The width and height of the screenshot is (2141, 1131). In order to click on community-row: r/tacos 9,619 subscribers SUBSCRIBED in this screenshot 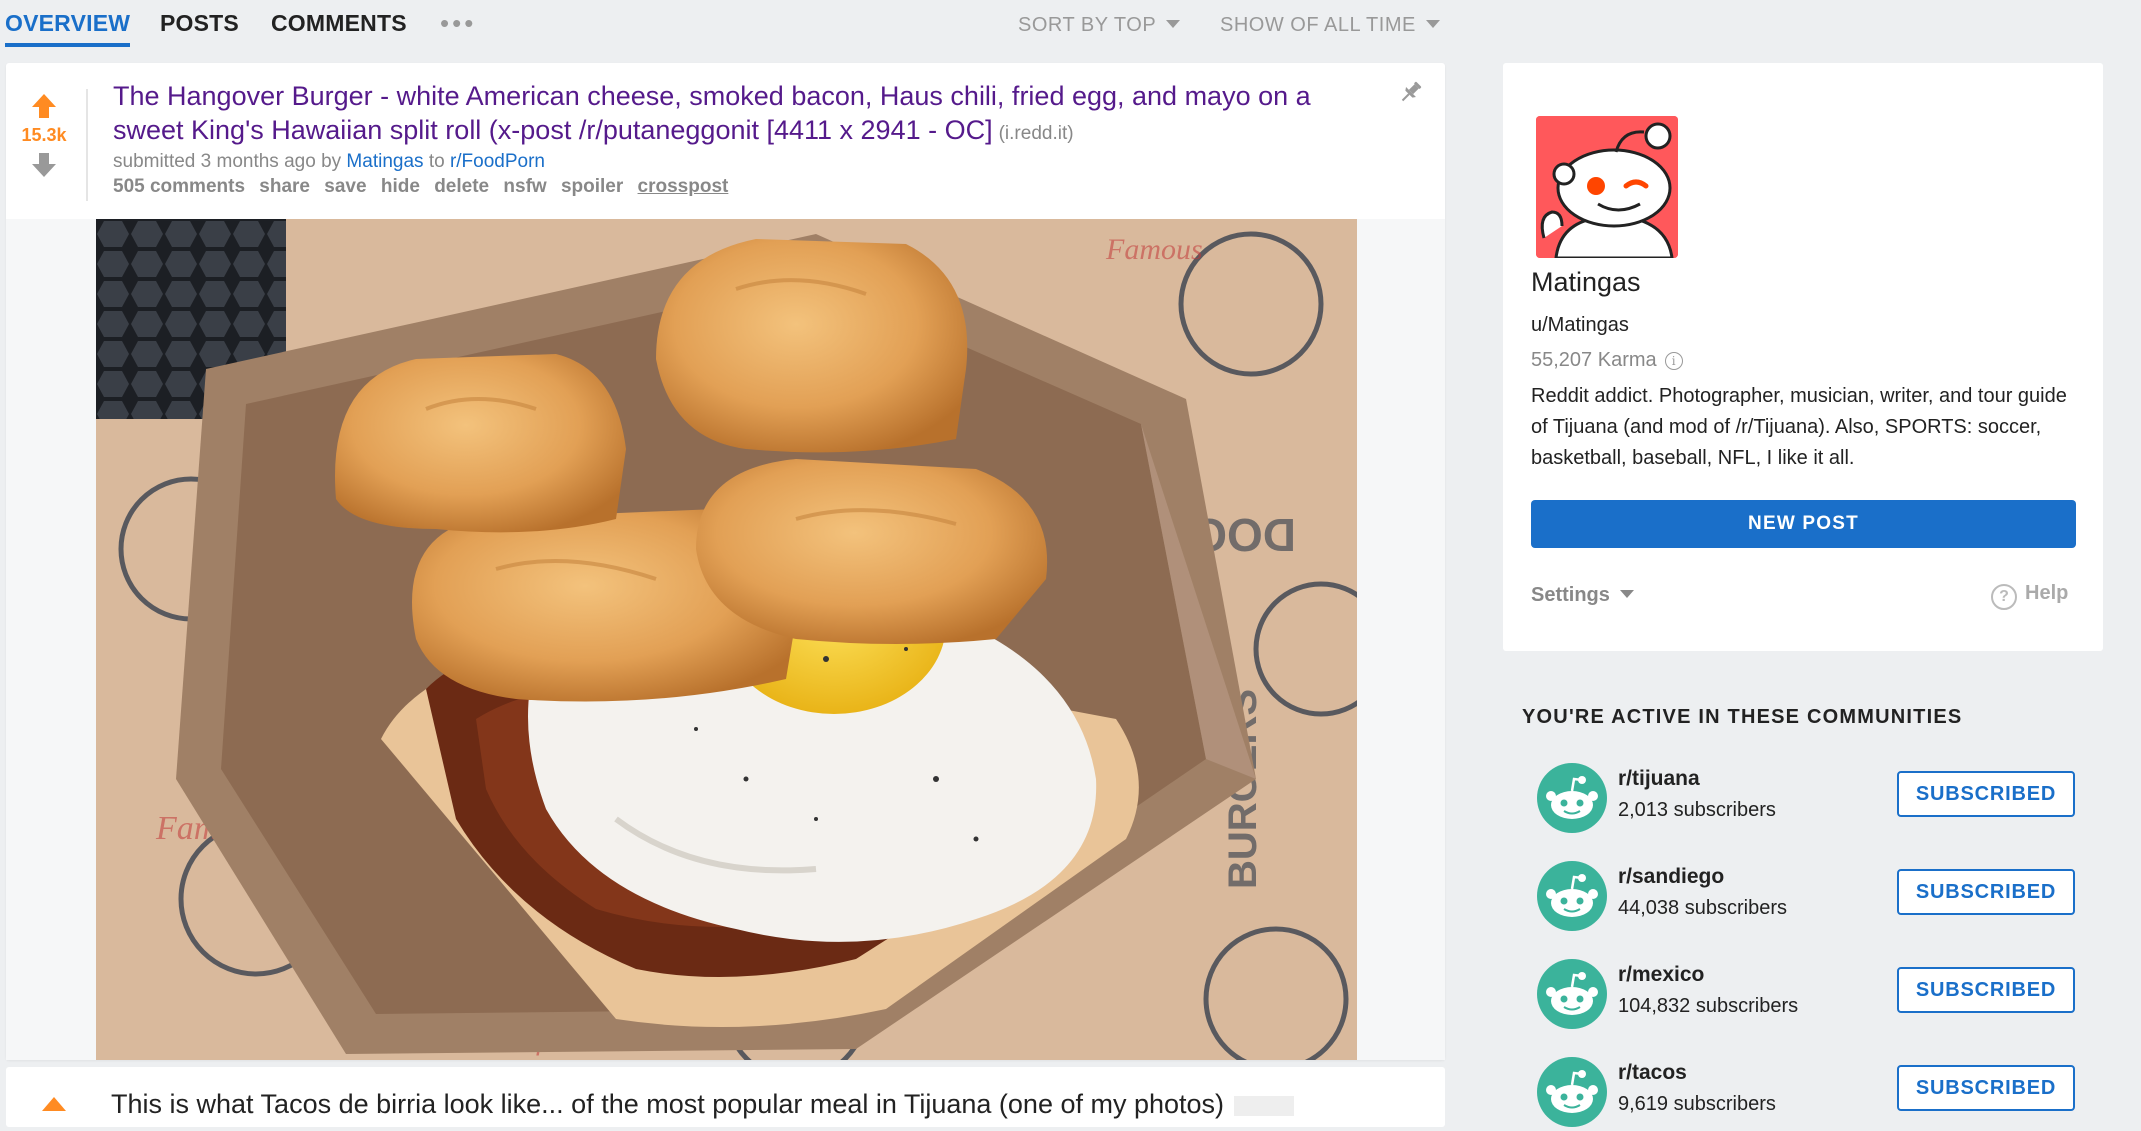, I will do `click(1807, 1091)`.